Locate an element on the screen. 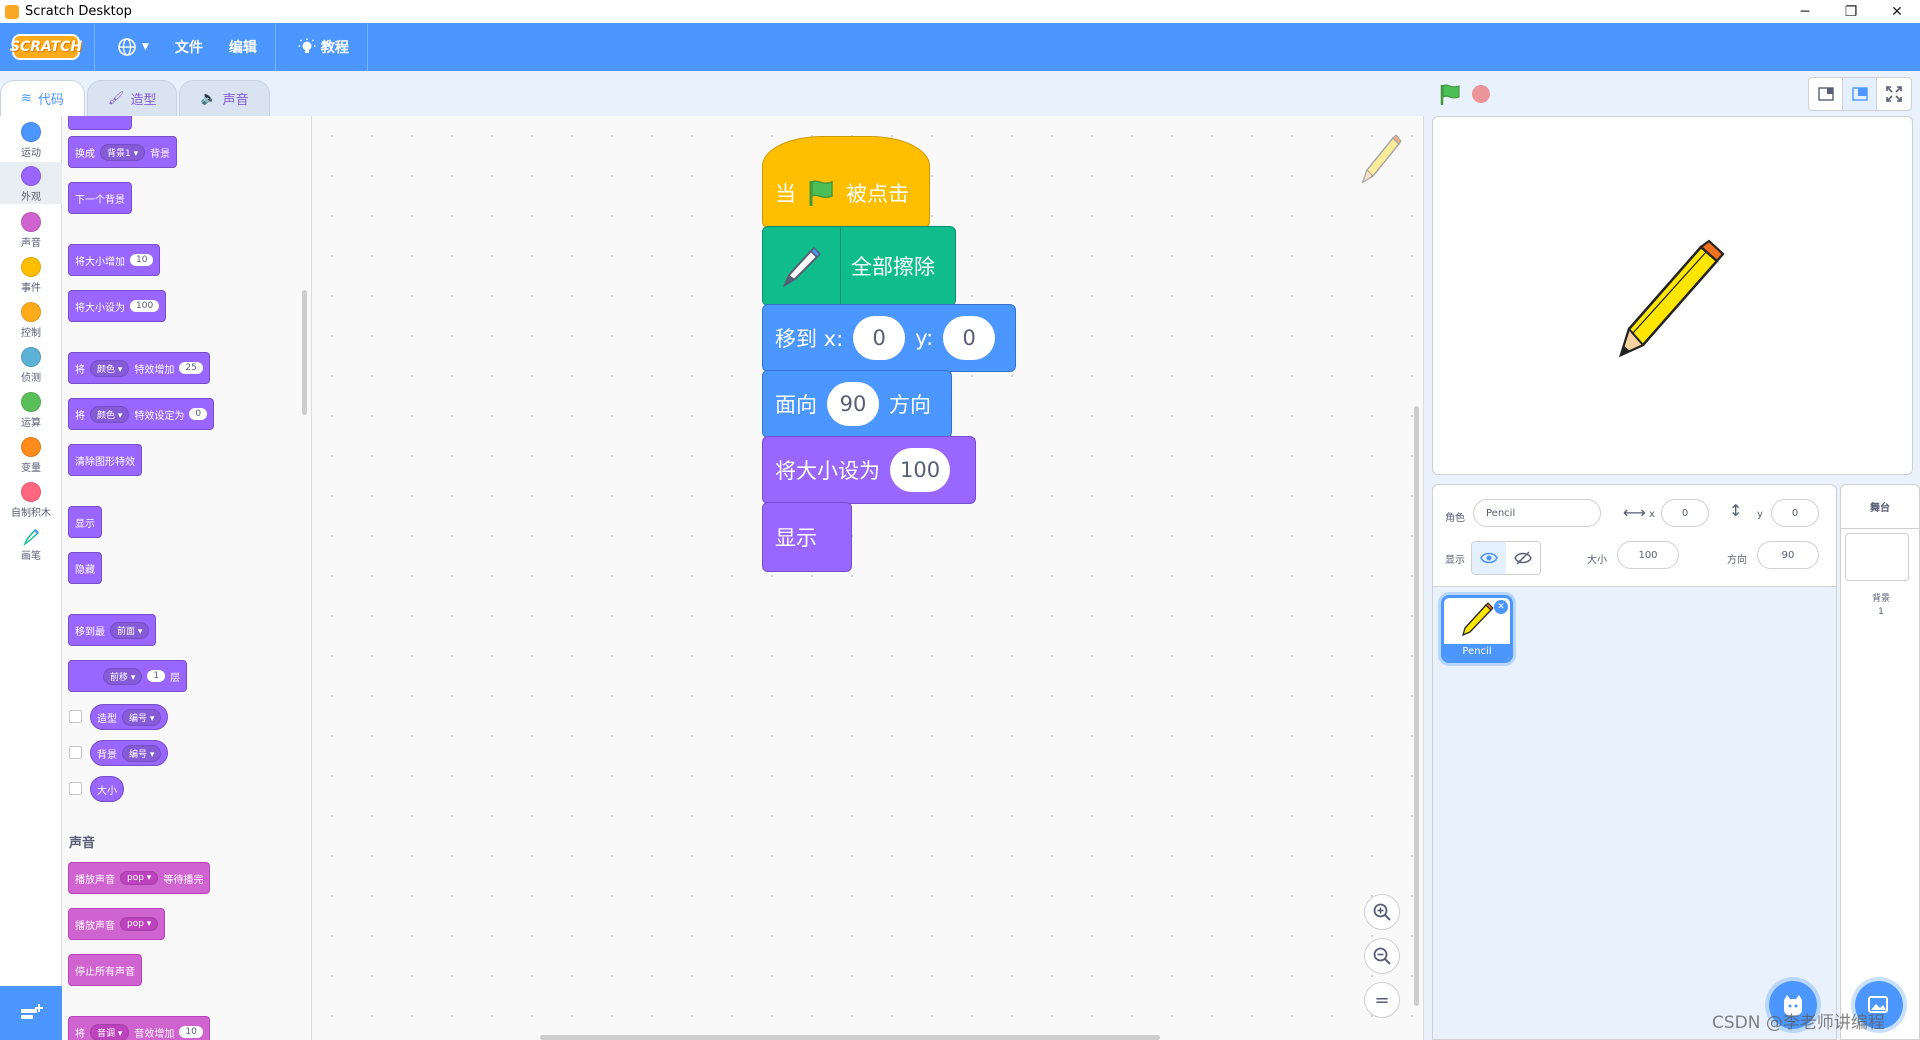 This screenshot has height=1040, width=1920. category-my-blocks: 自制积木 is located at coordinates (31, 500).